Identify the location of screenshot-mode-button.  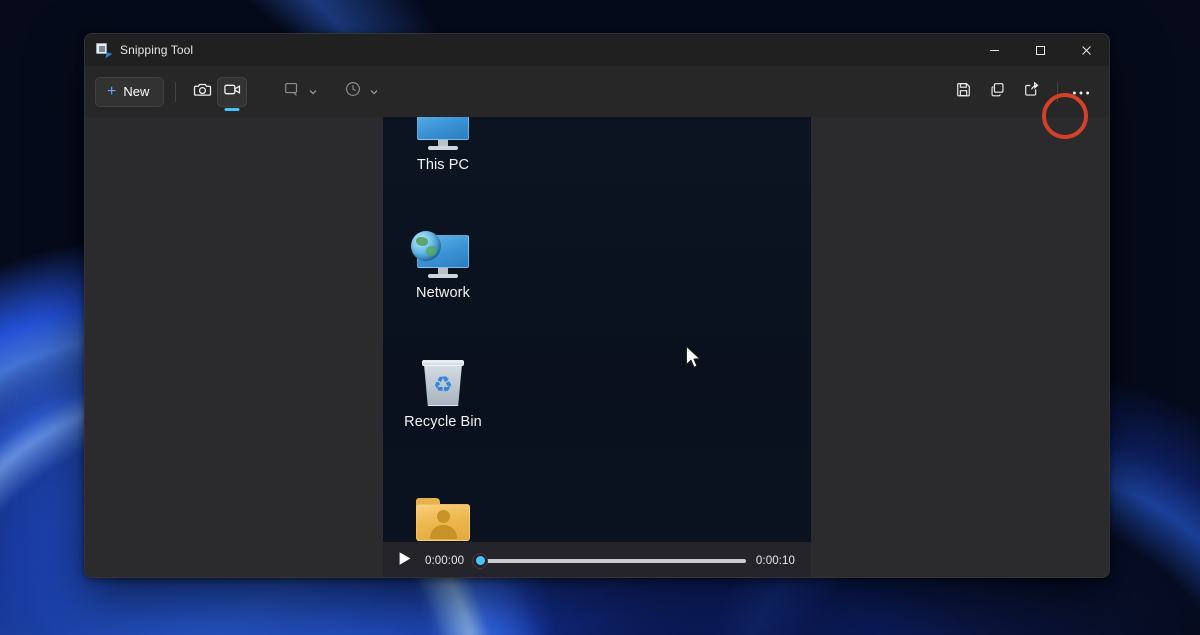
(202, 92).